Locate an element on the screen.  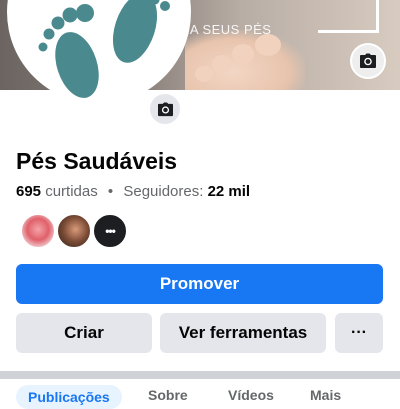
cover-frame-line is located at coordinates (348, 16).